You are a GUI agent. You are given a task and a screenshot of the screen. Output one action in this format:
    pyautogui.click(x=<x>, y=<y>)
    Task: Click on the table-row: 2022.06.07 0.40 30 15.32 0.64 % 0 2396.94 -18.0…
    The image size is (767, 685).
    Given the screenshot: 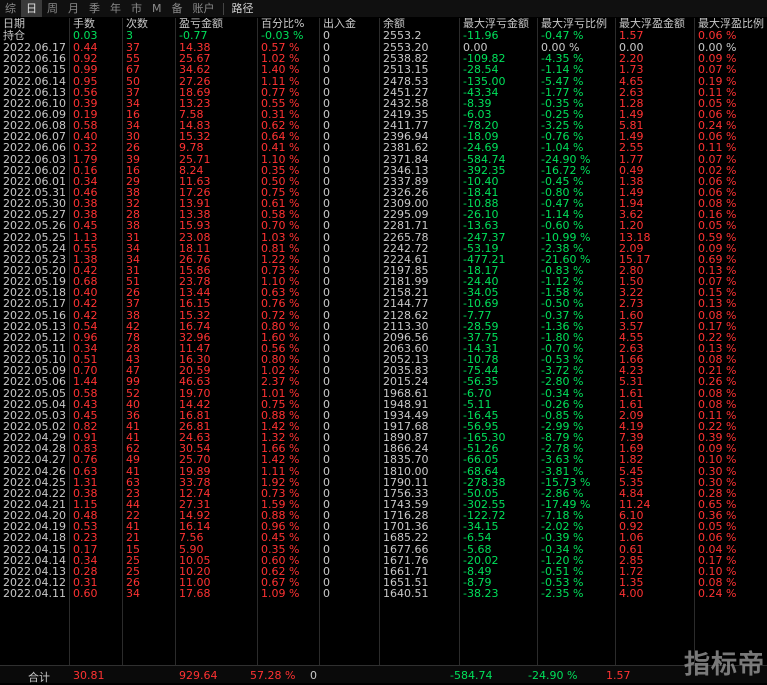 What is the action you would take?
    pyautogui.click(x=383, y=136)
    